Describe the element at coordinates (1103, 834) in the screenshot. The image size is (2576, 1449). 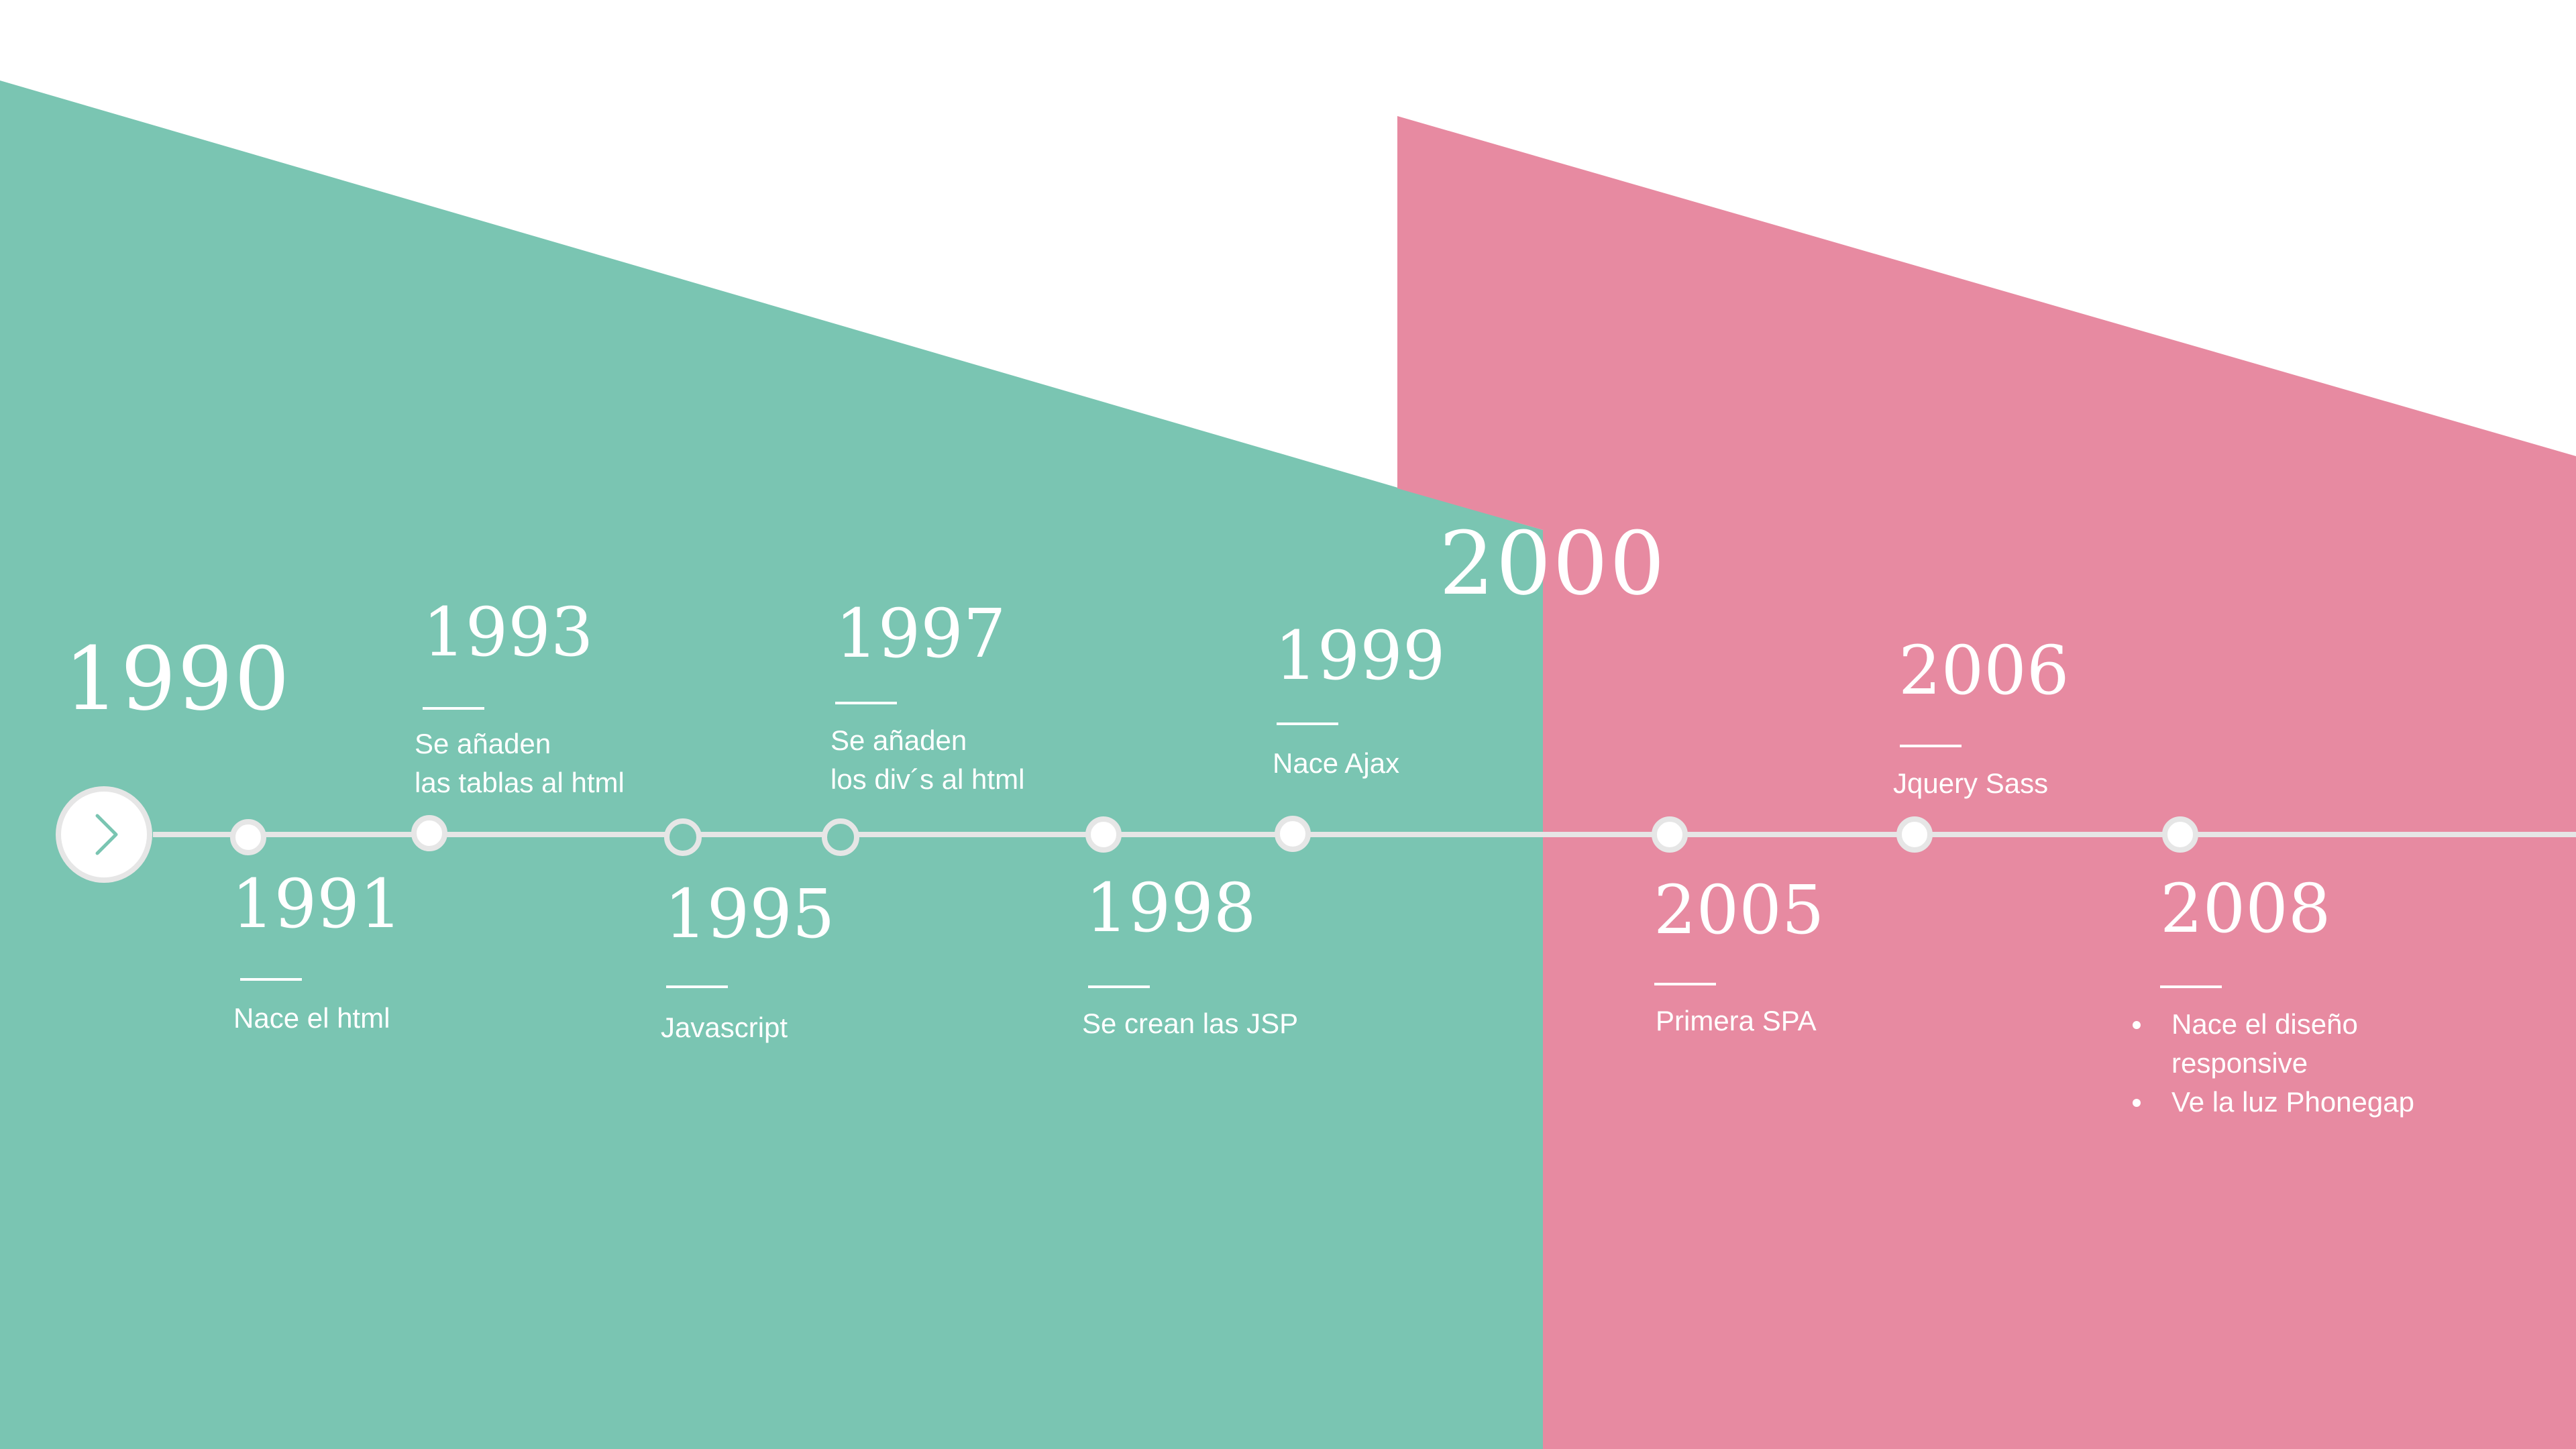
I see `timeline-marker-1998` at that location.